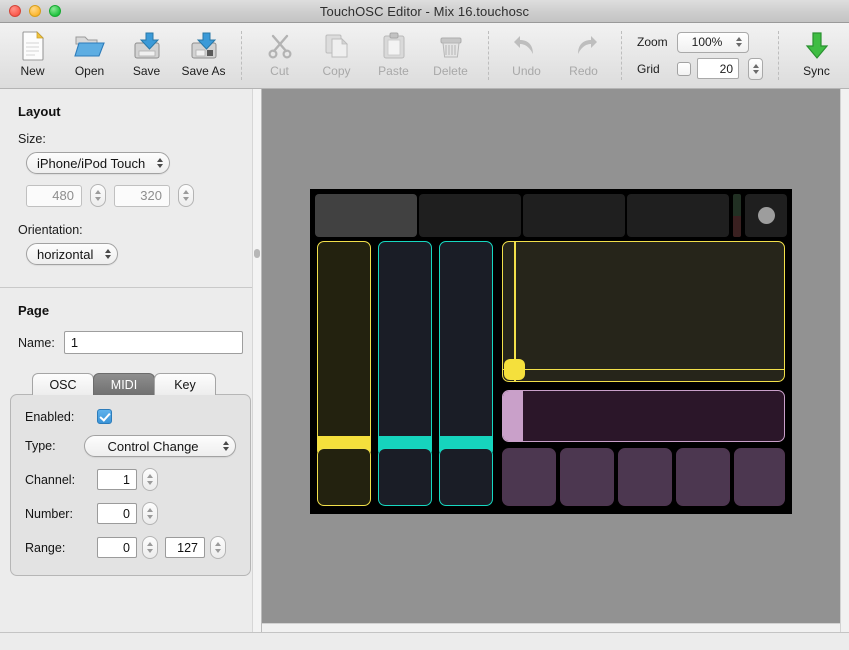 The height and width of the screenshot is (650, 849). I want to click on zoom-select: 100%, so click(713, 42).